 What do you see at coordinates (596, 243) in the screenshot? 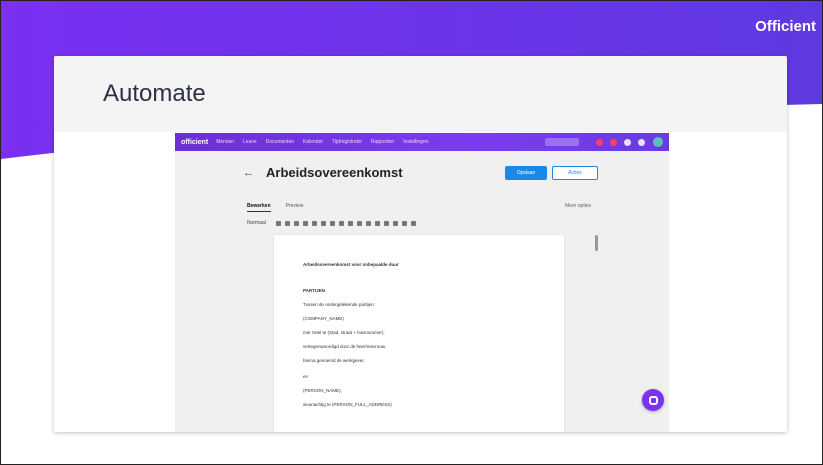
I see `document-scrollbar` at bounding box center [596, 243].